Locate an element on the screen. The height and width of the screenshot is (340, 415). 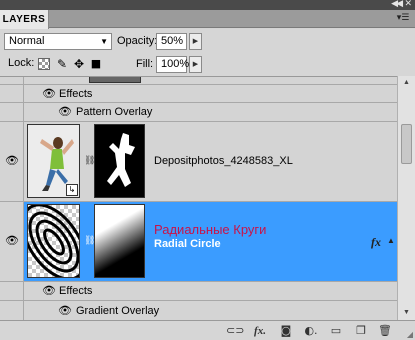
add-mask-icon: ◙ is located at coordinates (286, 331).